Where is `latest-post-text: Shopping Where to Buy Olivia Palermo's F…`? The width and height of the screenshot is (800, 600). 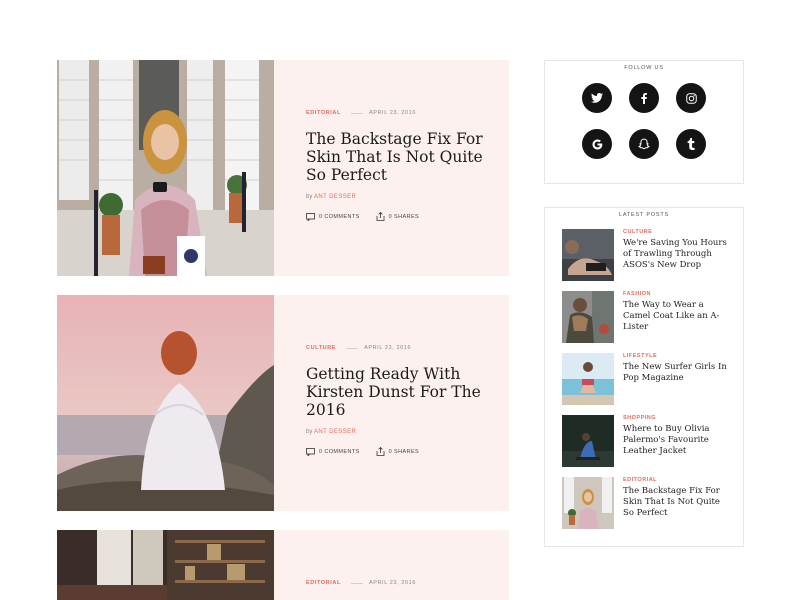 latest-post-text: Shopping Where to Buy Olivia Palermo's F… is located at coordinates (670, 441).